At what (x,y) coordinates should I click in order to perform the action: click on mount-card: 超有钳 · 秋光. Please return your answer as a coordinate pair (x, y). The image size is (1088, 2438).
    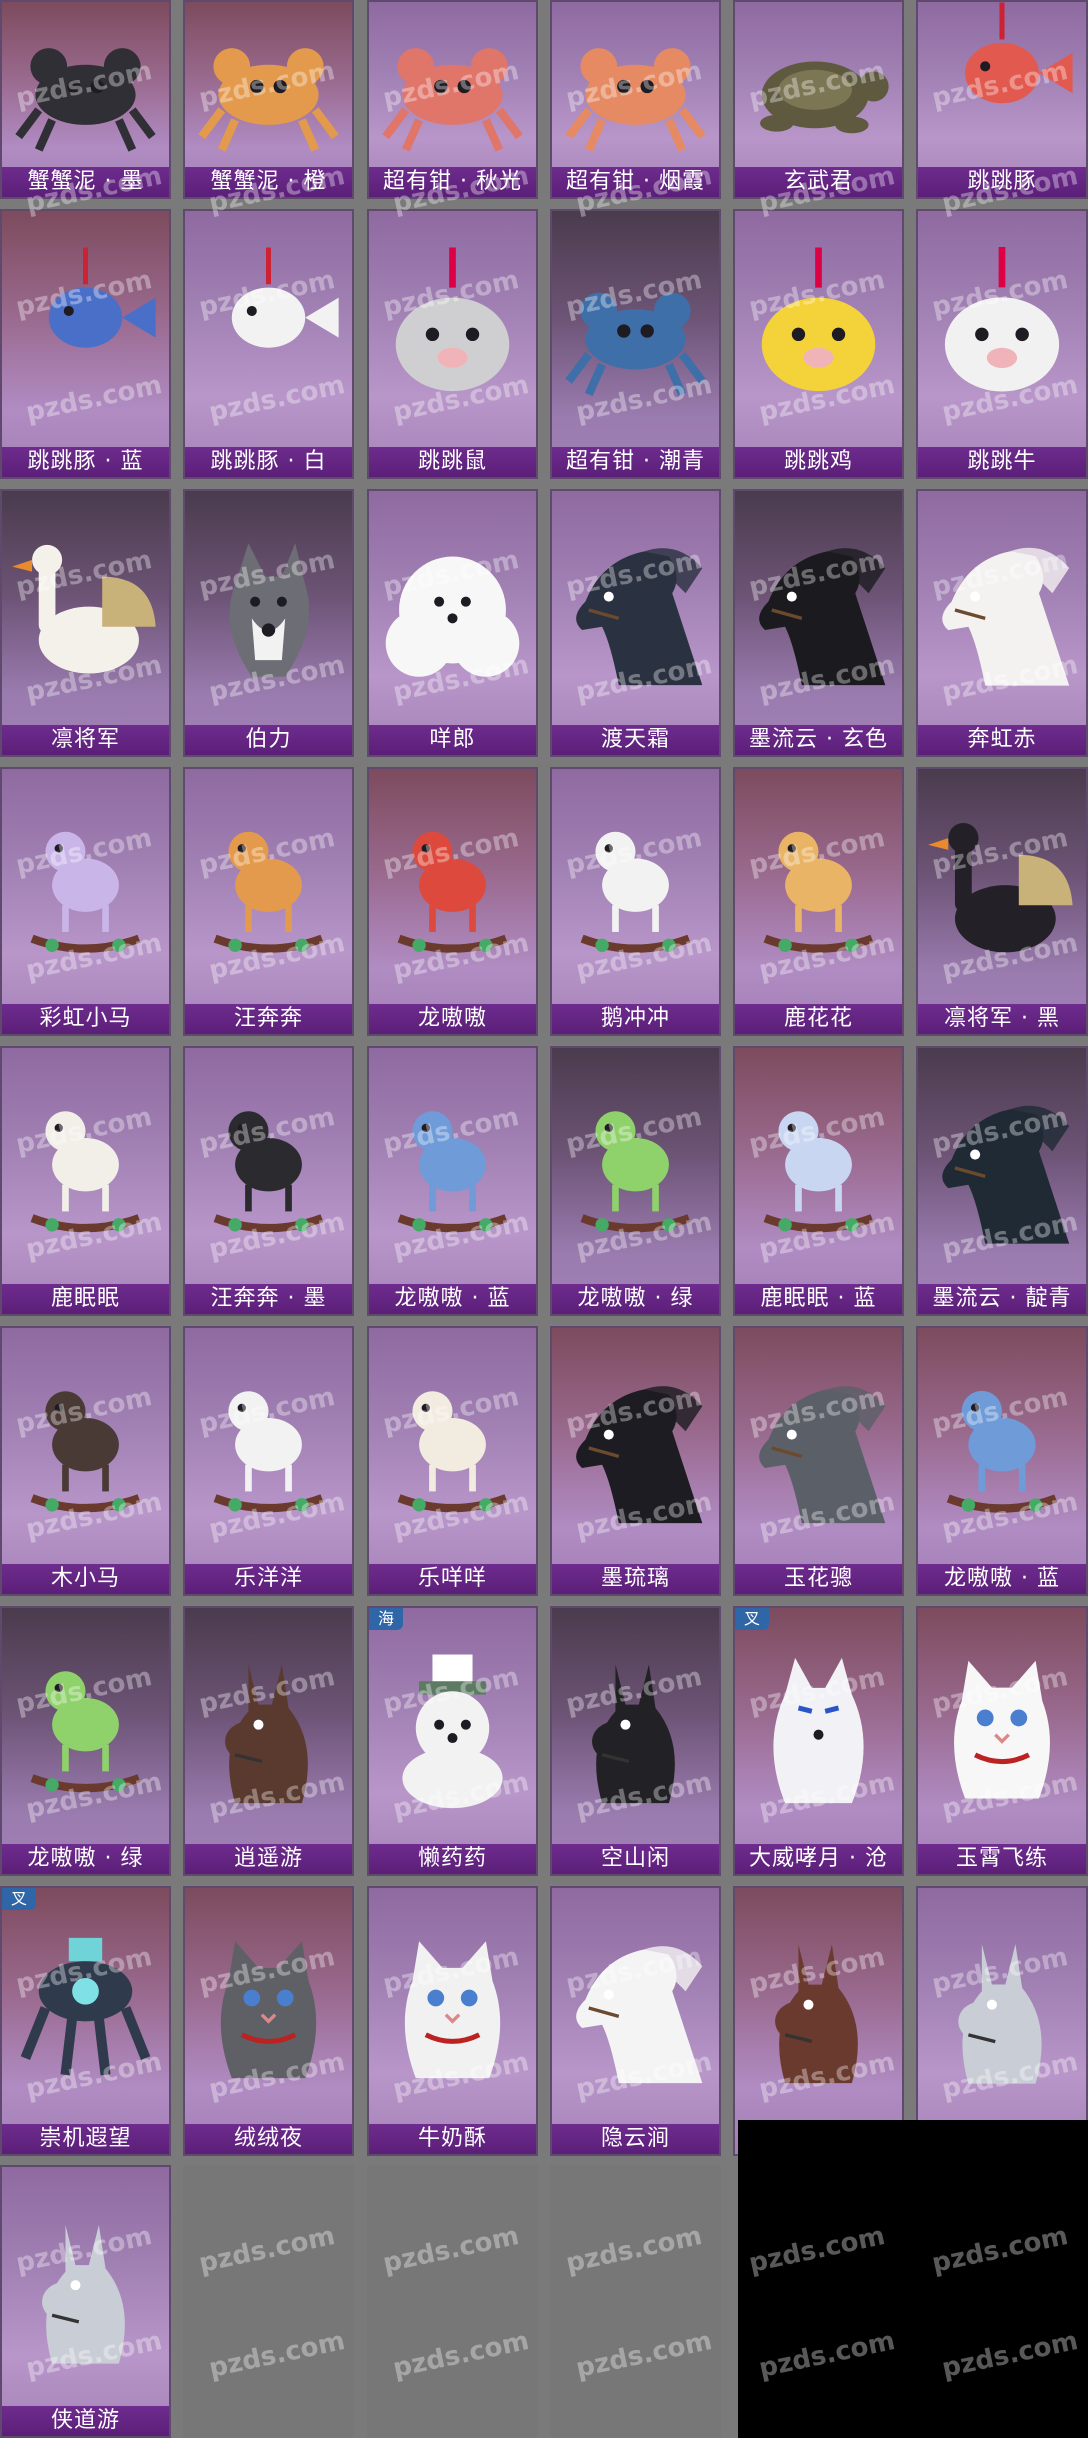
    Looking at the image, I should click on (452, 99).